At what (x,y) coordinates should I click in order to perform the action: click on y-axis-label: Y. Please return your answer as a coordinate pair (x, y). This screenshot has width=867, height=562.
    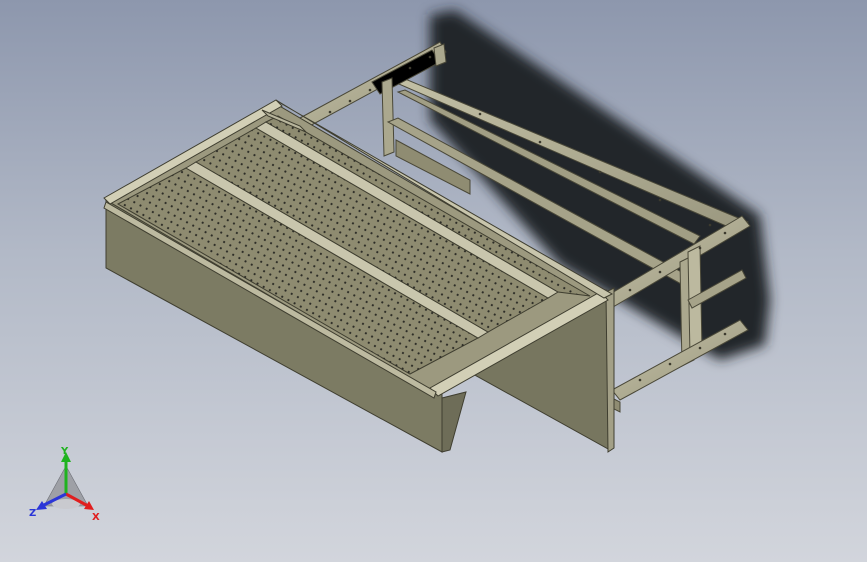
    Looking at the image, I should click on (64, 451).